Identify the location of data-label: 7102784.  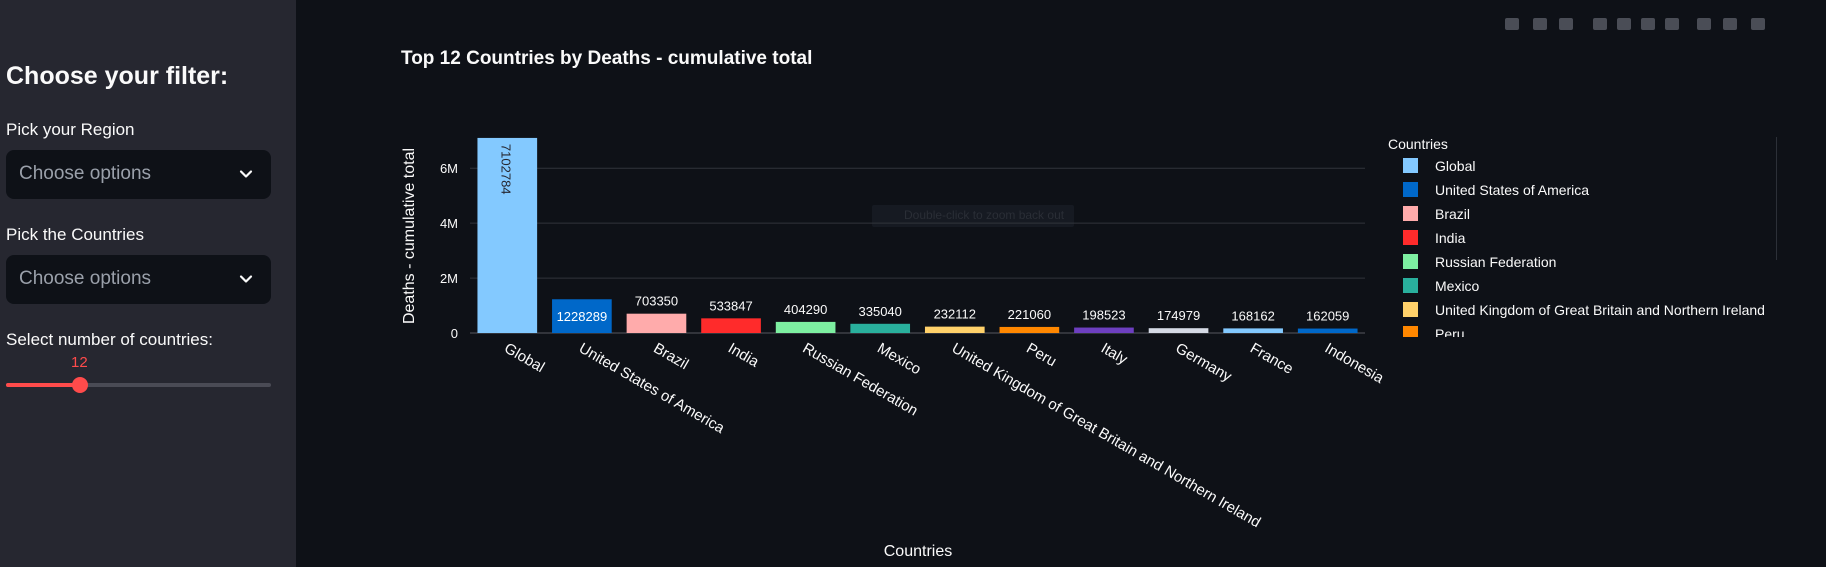
(505, 169).